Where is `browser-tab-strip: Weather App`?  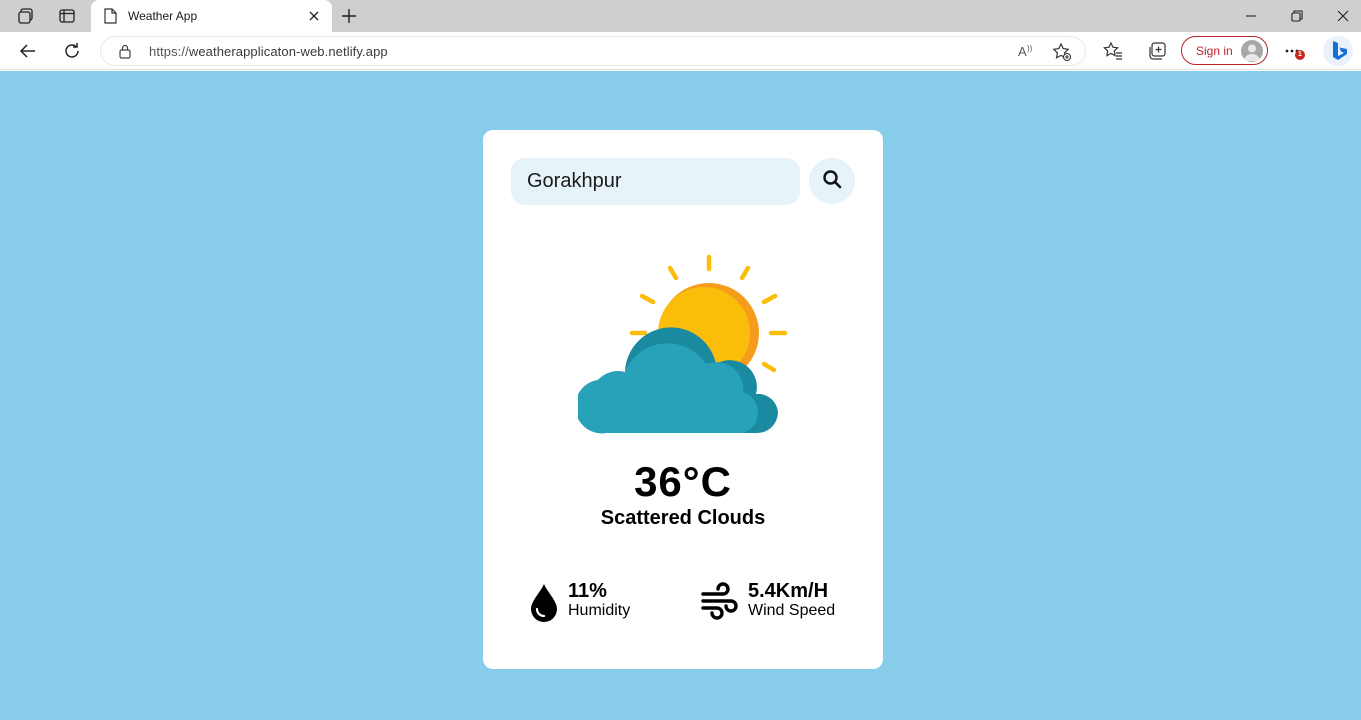 browser-tab-strip: Weather App is located at coordinates (680, 16).